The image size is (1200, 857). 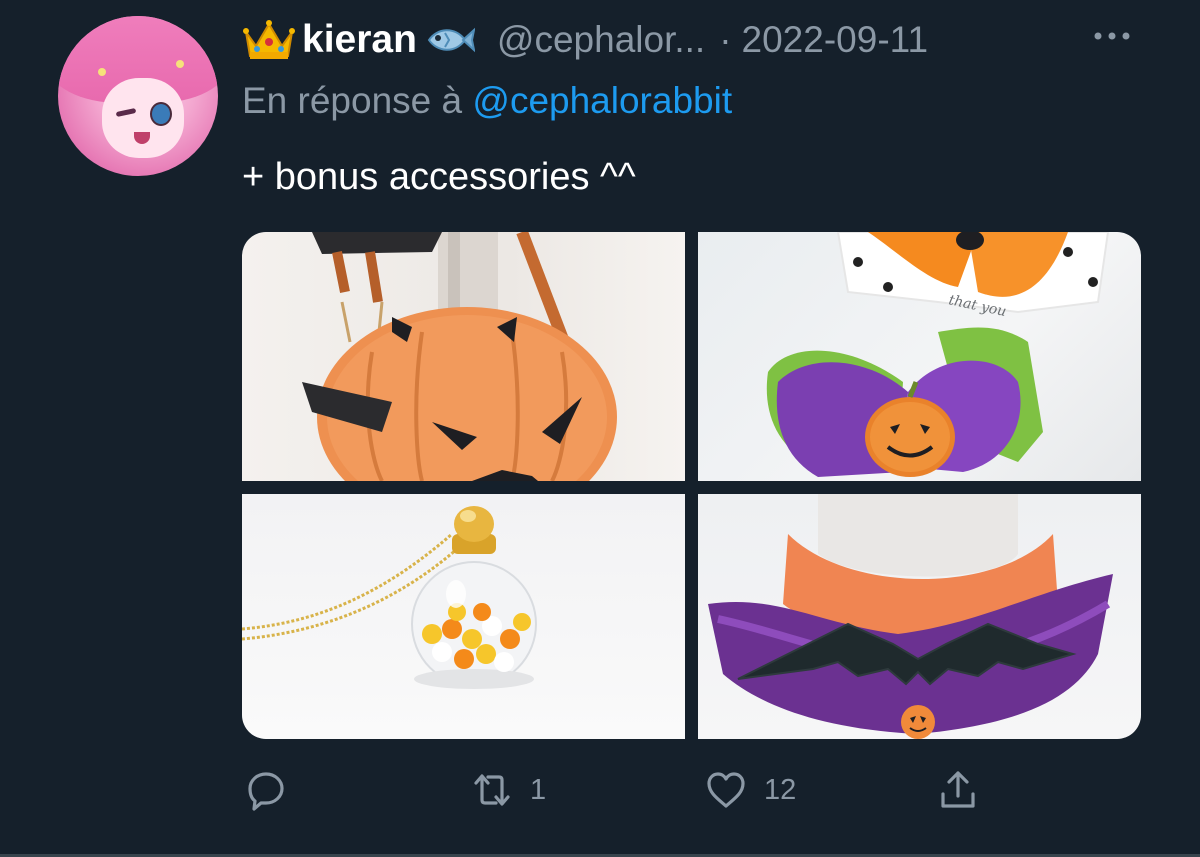 I want to click on fish-emoji-icon, so click(x=451, y=40).